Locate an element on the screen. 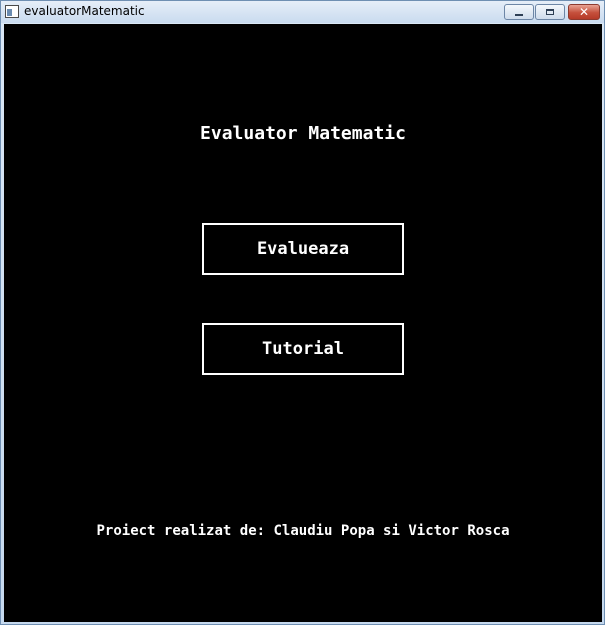 Image resolution: width=605 pixels, height=625 pixels. minimize-icon is located at coordinates (519, 12).